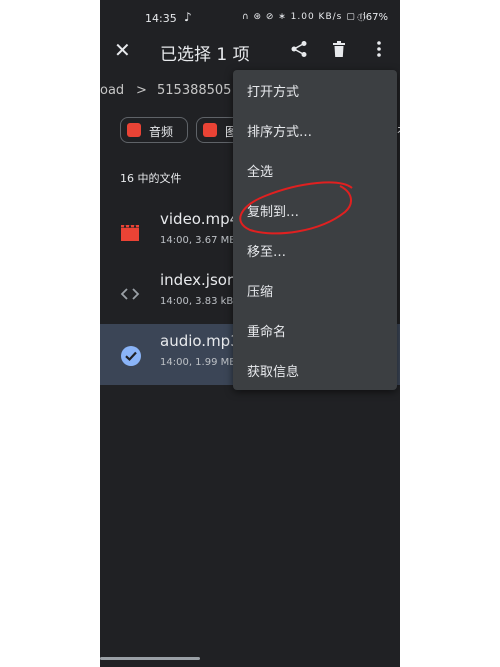  Describe the element at coordinates (198, 301) in the screenshot. I see `file-meta: 14:00, 3.83 kB,` at that location.